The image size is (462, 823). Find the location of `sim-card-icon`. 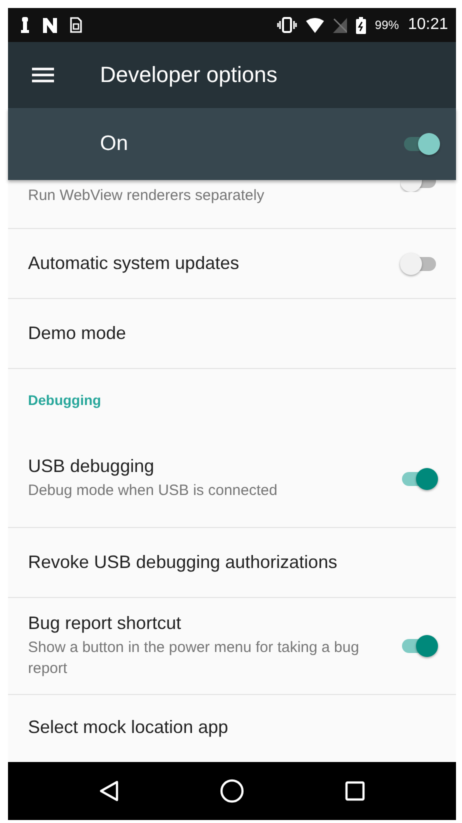

sim-card-icon is located at coordinates (76, 25).